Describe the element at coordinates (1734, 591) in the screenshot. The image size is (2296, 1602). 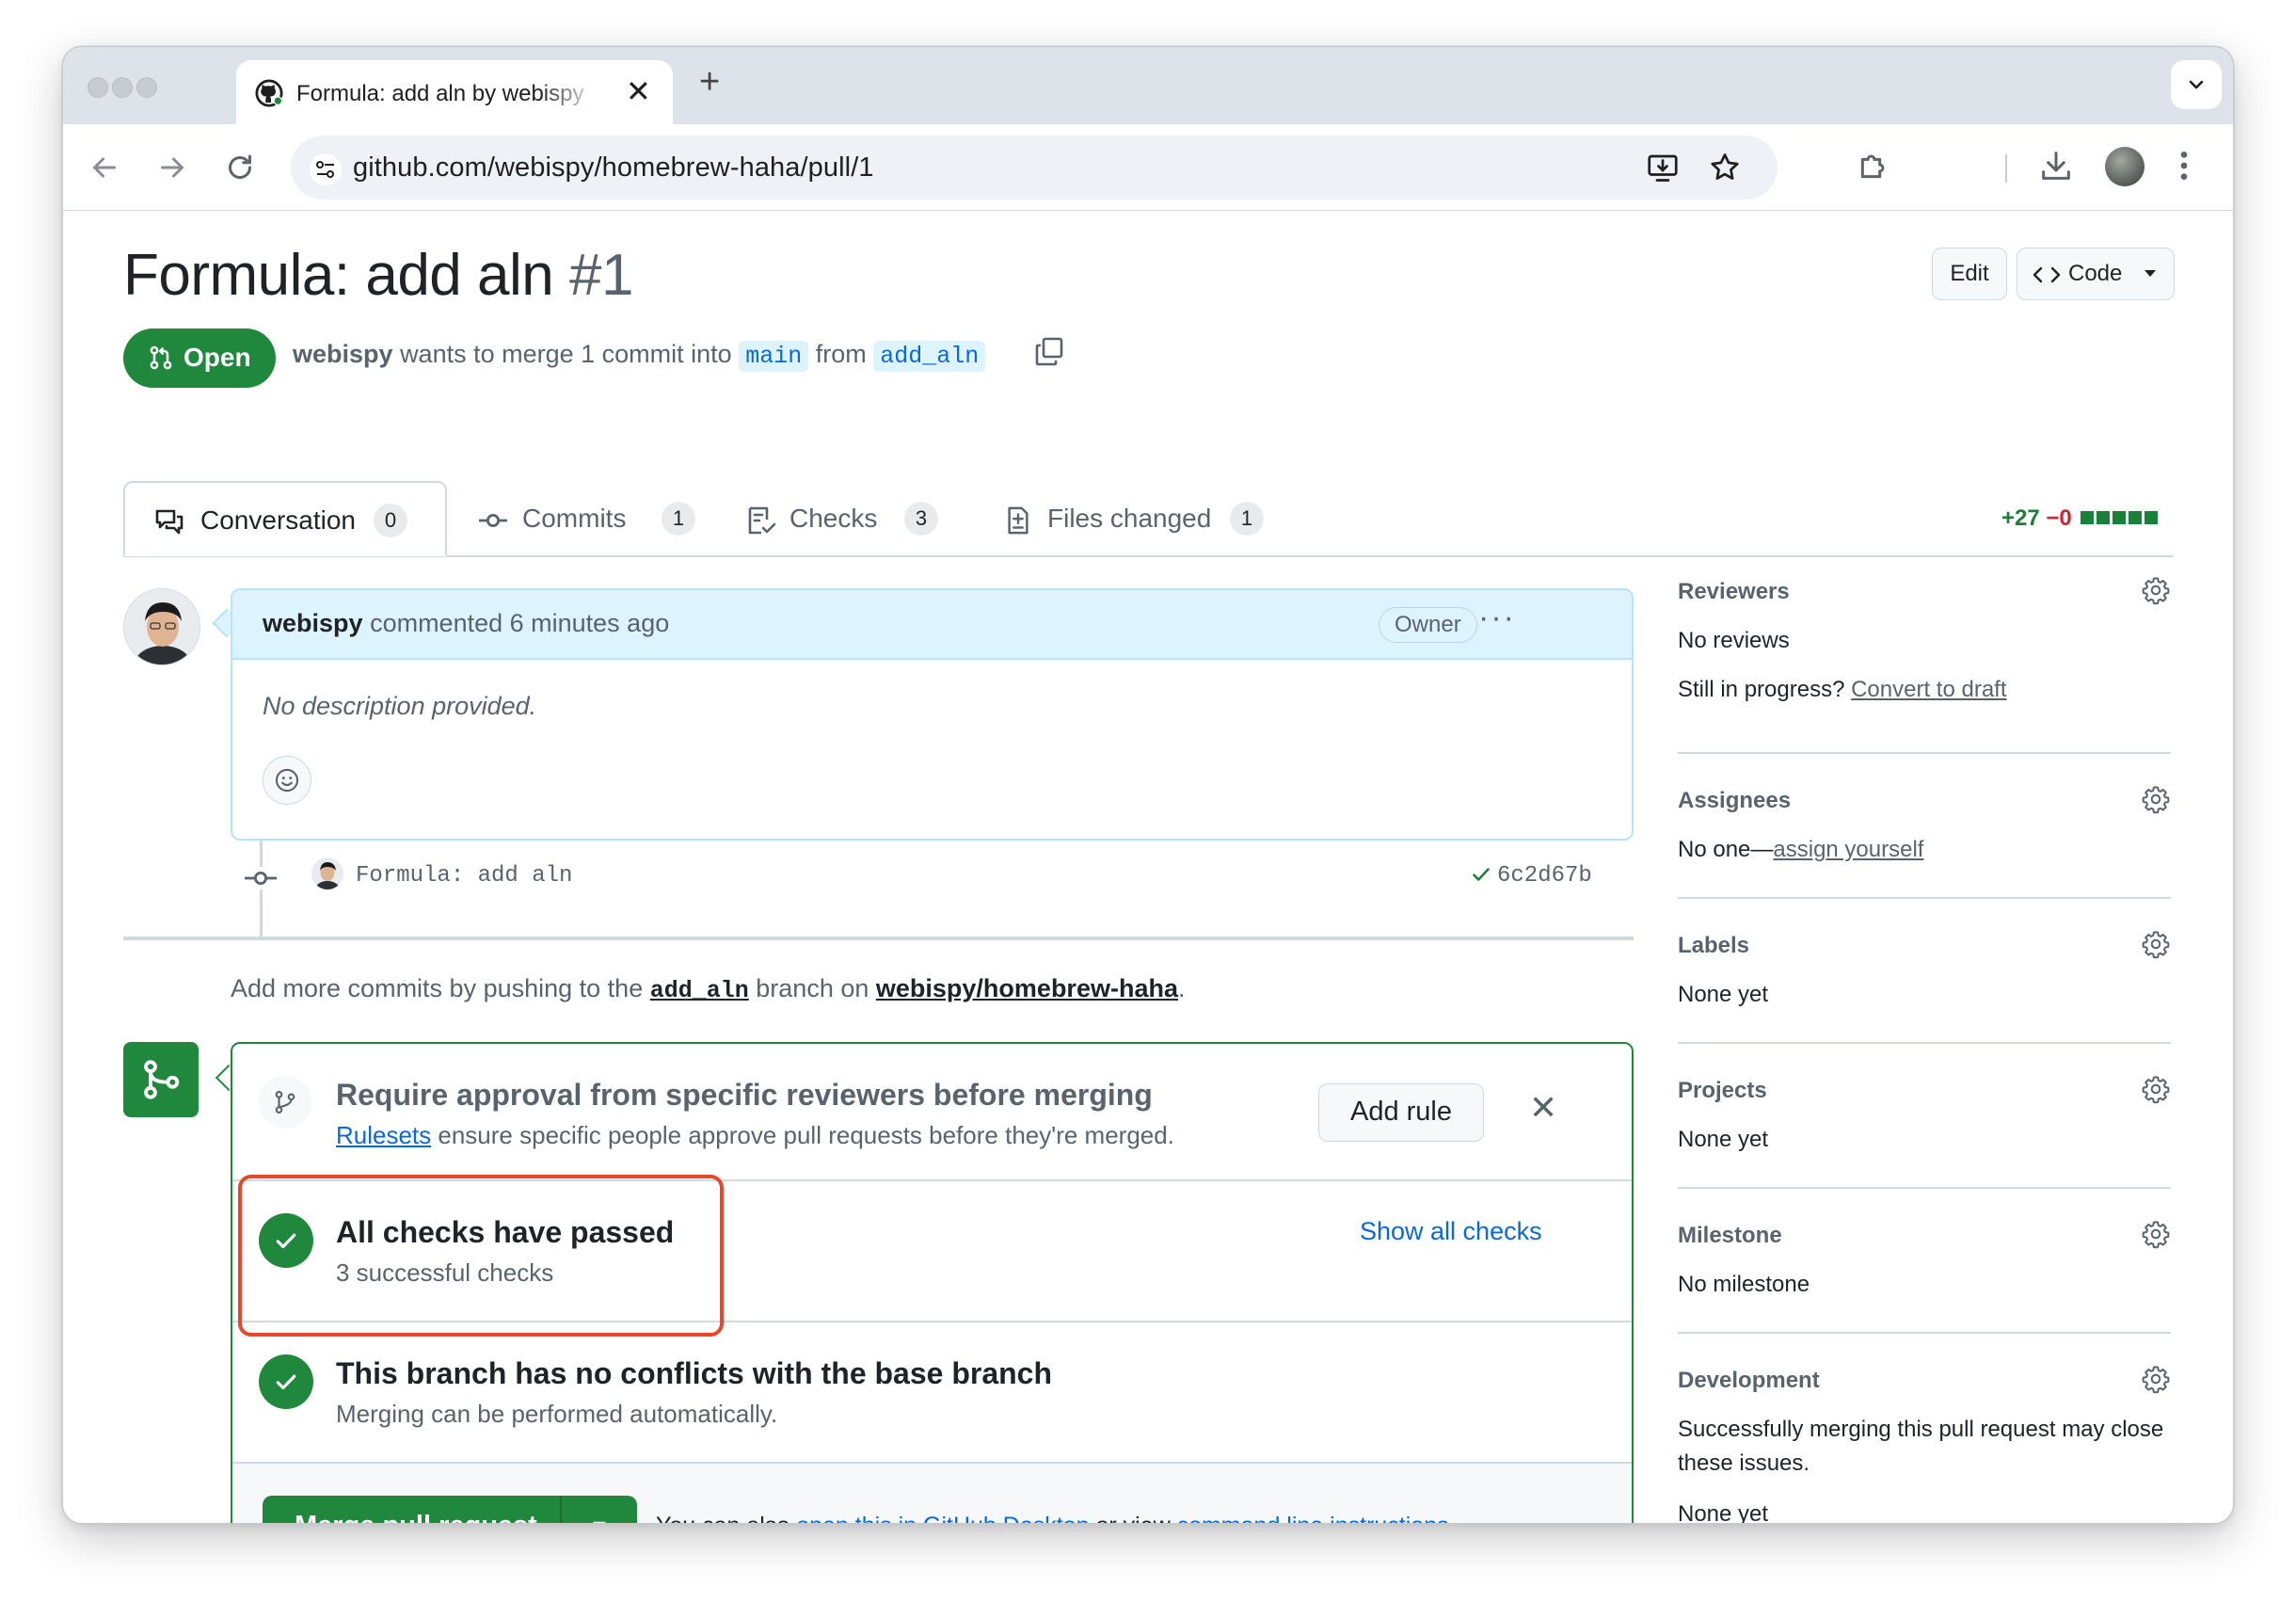
I see `reviewers-heading: Reviewers` at that location.